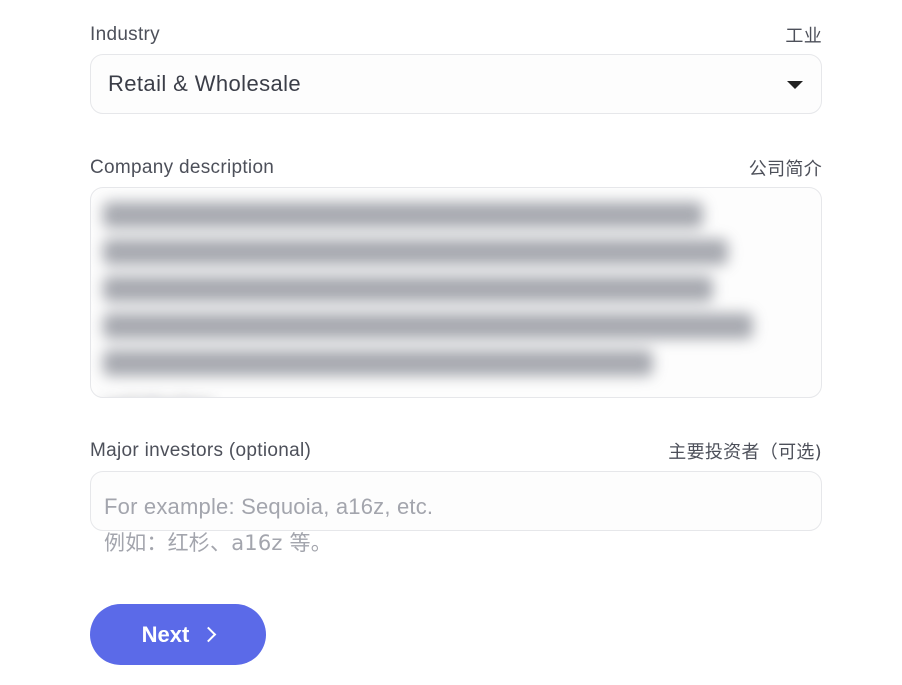  I want to click on investors-label-row: Major investors (optional) 主要投资者（可选), so click(456, 451).